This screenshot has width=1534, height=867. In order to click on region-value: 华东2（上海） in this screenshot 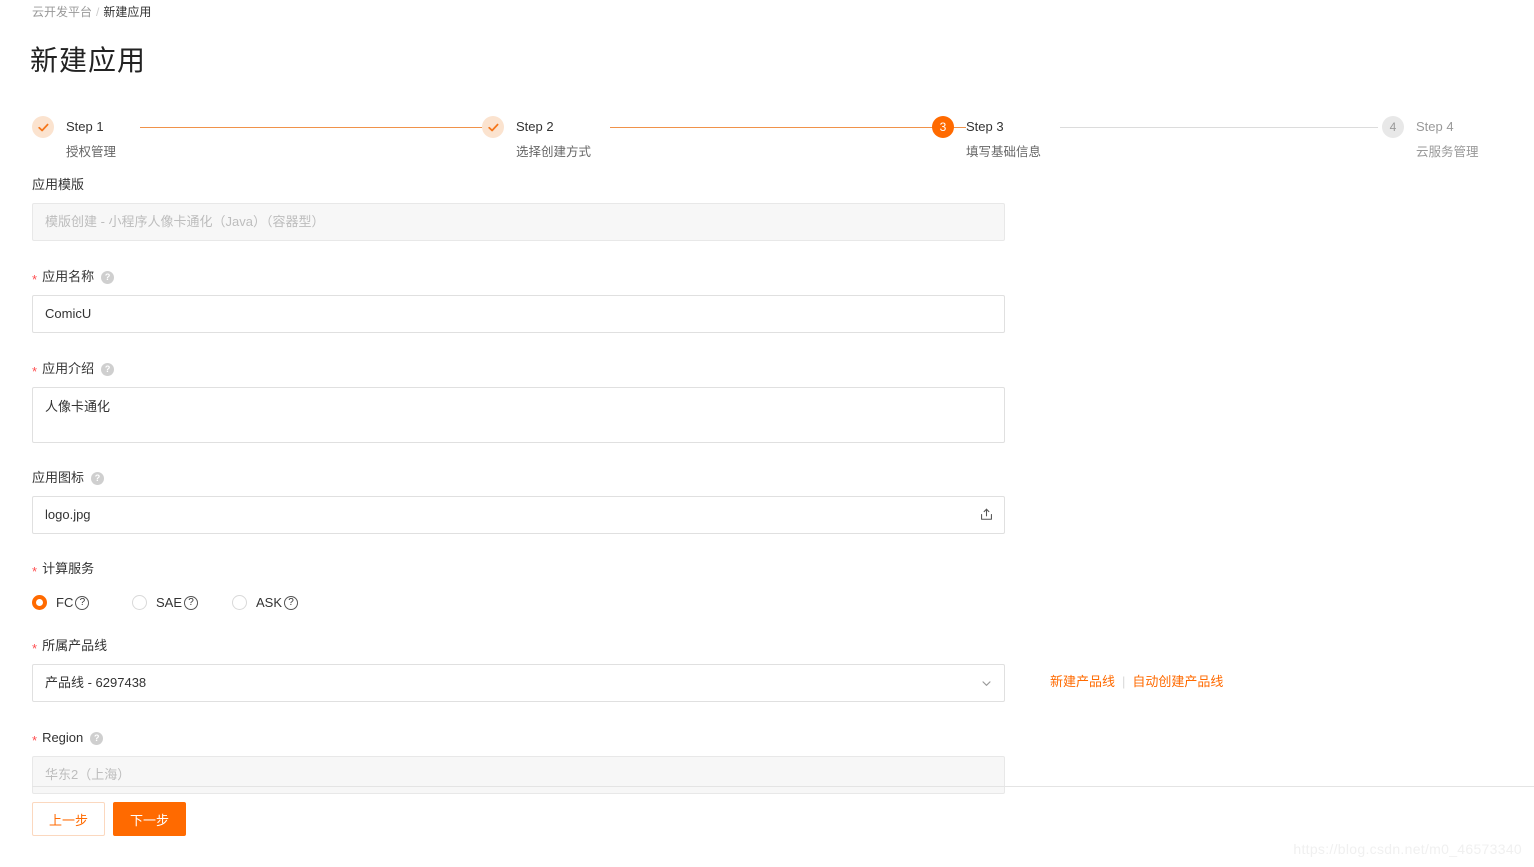, I will do `click(88, 774)`.